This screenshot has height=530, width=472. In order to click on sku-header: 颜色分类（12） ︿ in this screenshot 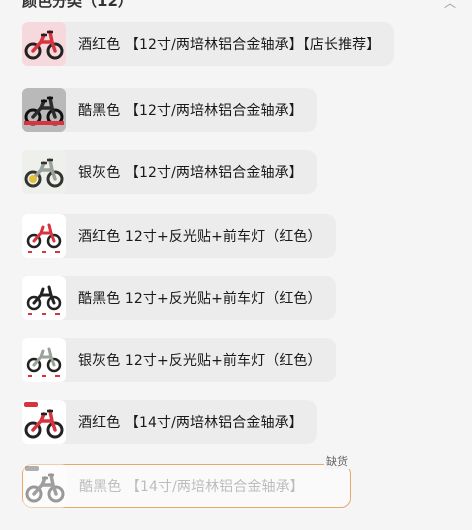, I will do `click(247, 6)`.